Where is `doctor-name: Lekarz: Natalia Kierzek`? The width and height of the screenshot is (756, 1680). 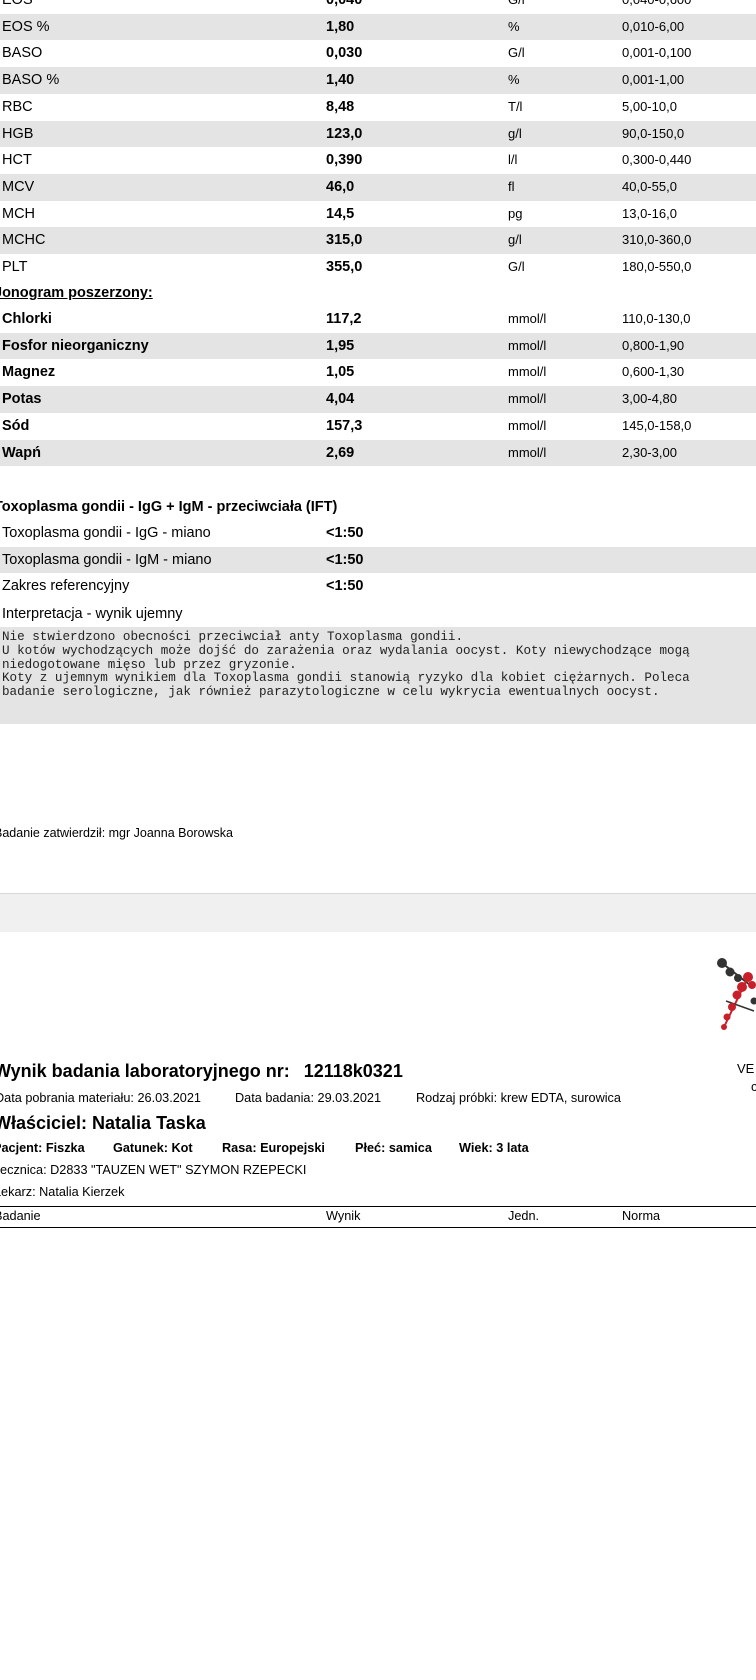 doctor-name: Lekarz: Natalia Kierzek is located at coordinates (62, 1192).